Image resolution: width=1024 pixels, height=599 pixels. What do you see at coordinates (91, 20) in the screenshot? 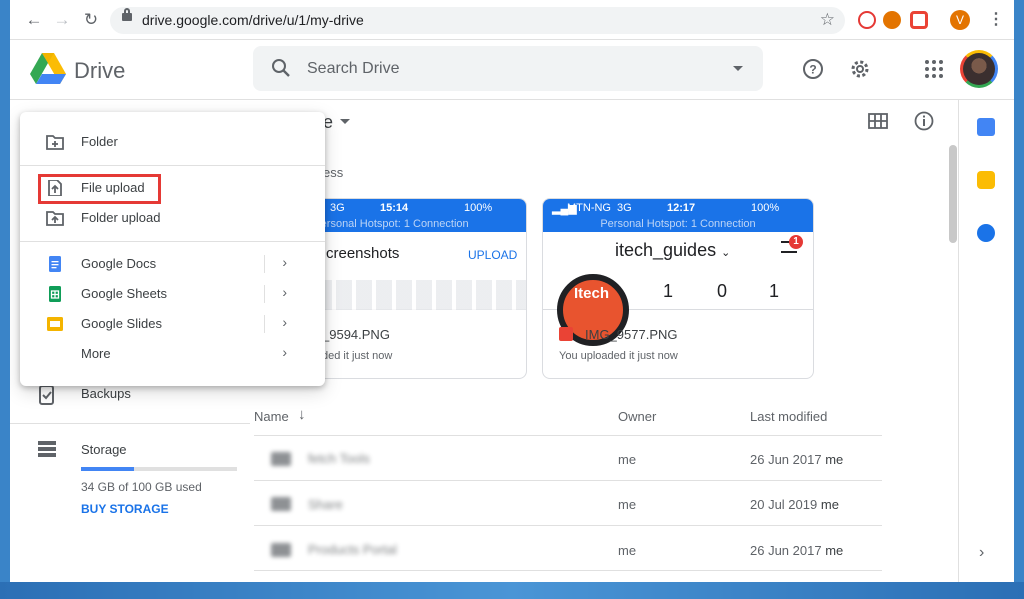
I see `reload-icon: ↻` at bounding box center [91, 20].